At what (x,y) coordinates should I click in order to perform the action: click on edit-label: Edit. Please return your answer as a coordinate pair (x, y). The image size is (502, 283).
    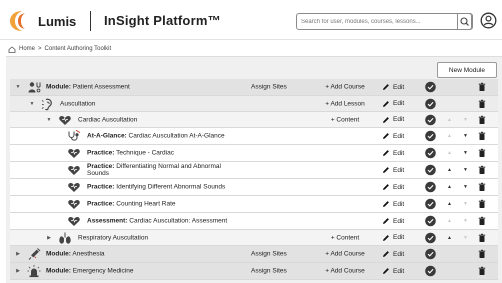
    Looking at the image, I should click on (399, 187).